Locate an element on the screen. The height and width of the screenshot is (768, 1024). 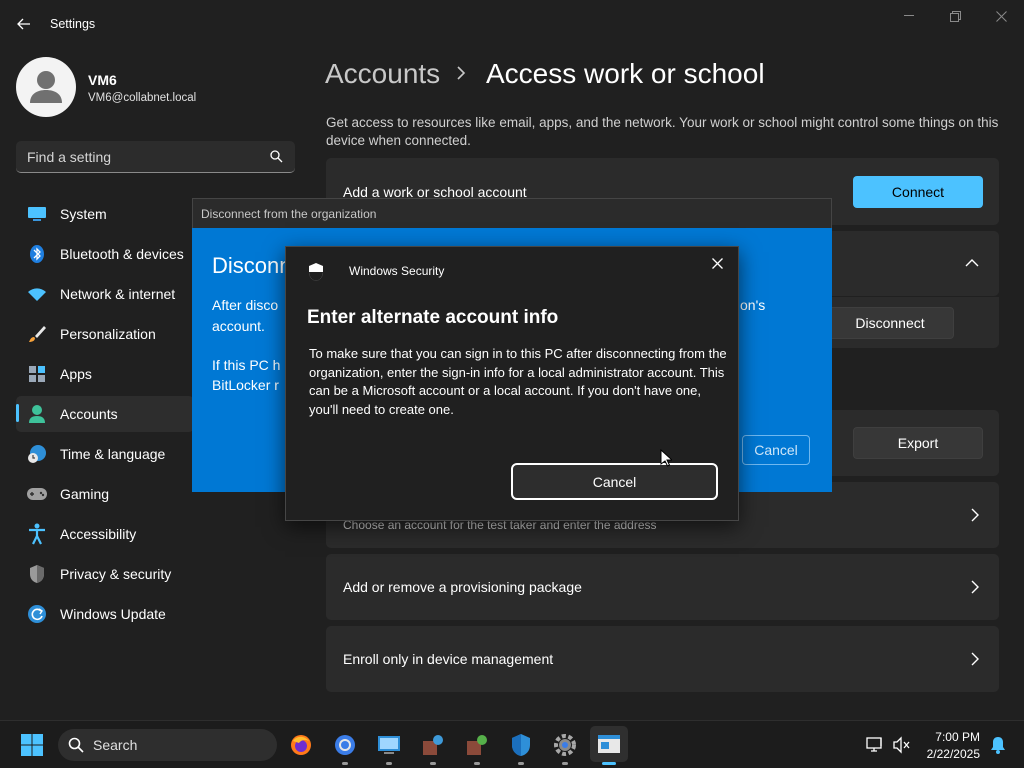
gamepad-icon is located at coordinates (37, 494).